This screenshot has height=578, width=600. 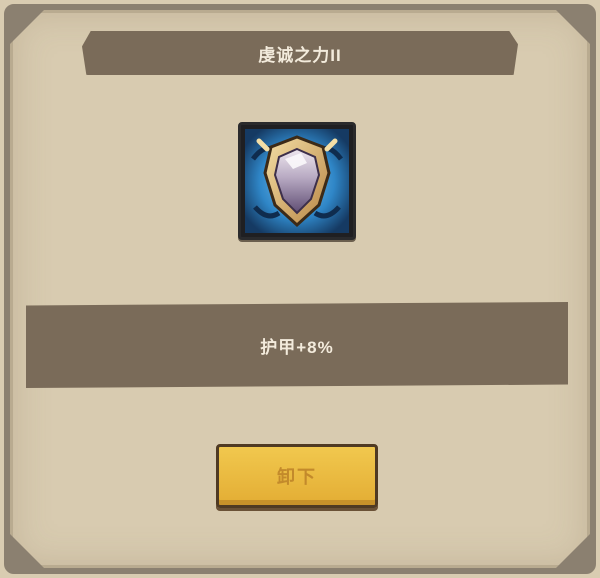 I want to click on unequip-button: 卸下, so click(x=297, y=476).